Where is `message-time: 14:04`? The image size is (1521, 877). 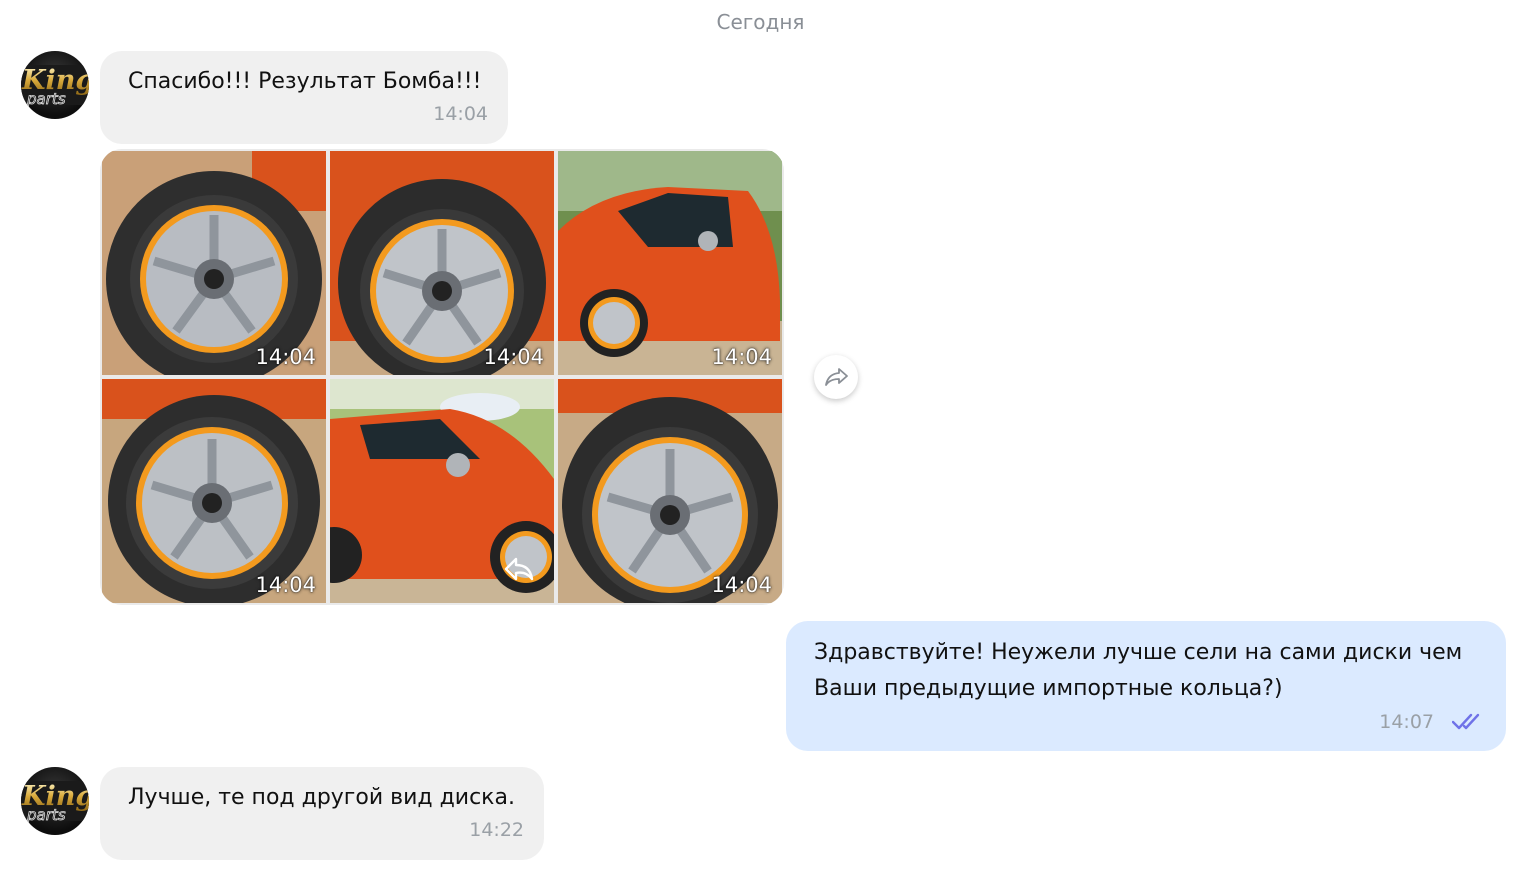
message-time: 14:04 is located at coordinates (460, 114).